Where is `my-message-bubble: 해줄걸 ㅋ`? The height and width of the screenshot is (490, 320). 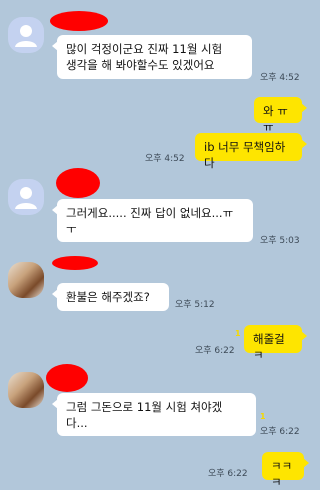 my-message-bubble: 해줄걸 ㅋ is located at coordinates (275, 343).